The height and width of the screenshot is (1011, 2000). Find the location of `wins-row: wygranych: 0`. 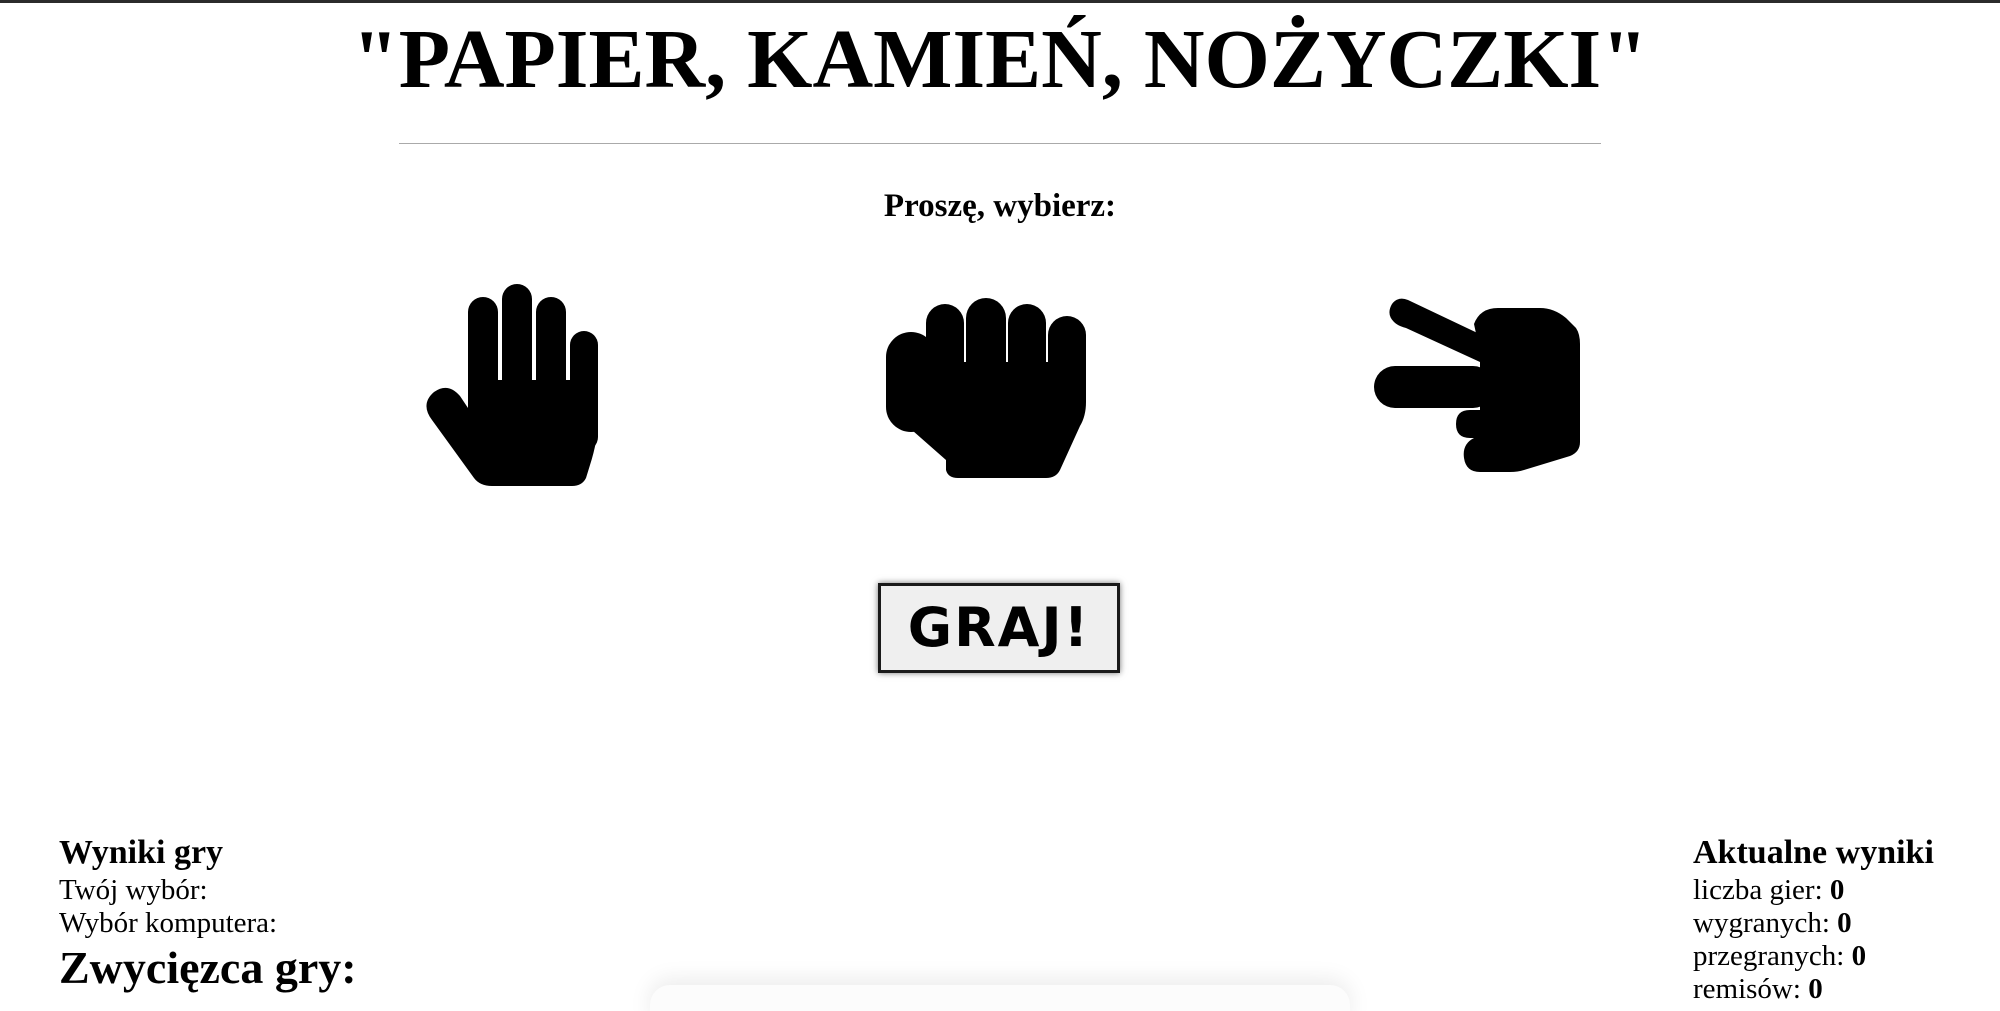

wins-row: wygranych: 0 is located at coordinates (1843, 923).